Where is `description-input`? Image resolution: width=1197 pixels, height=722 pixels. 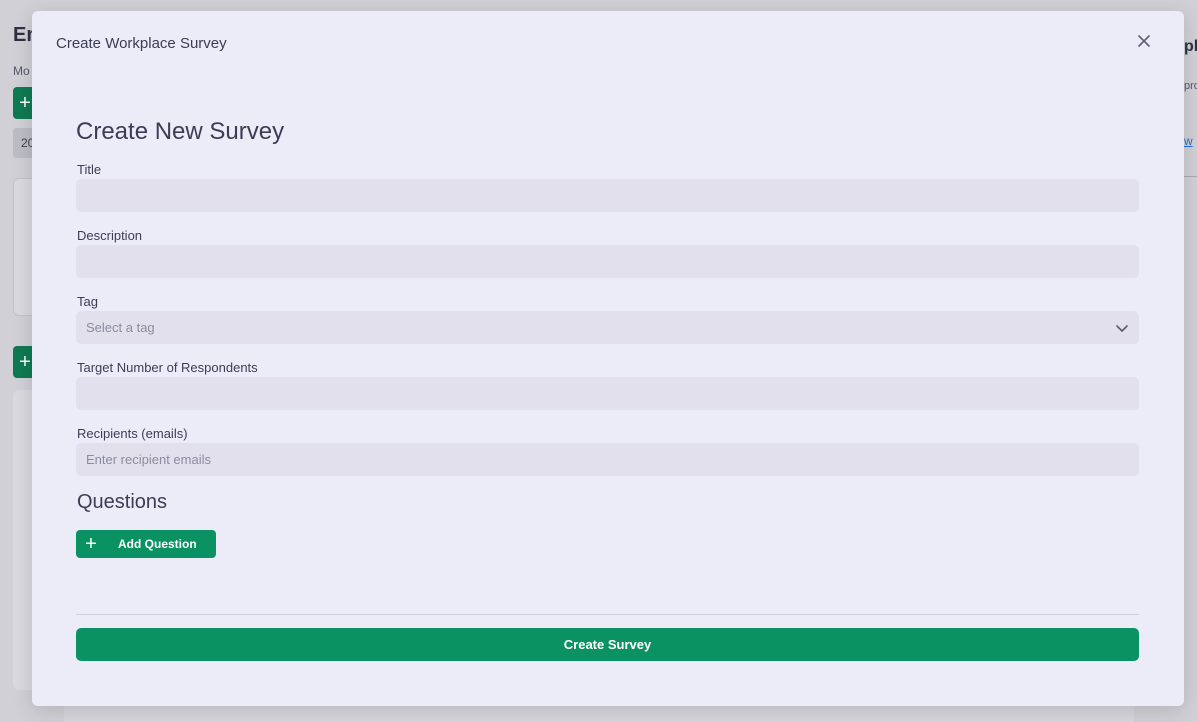
description-input is located at coordinates (607, 261).